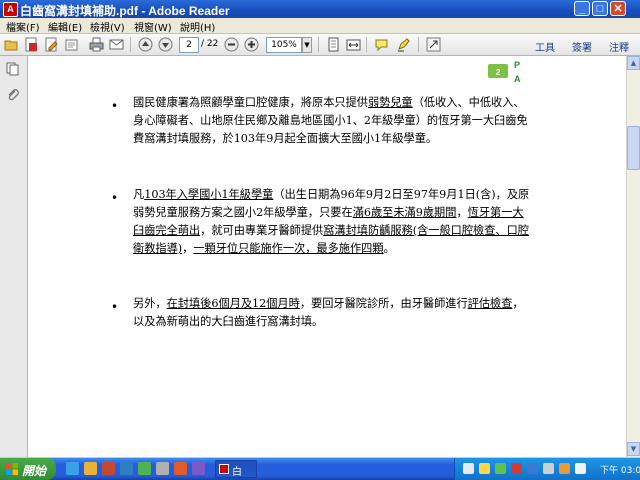  I want to click on paragraph-text: ，要回牙醫院診所，由牙醫師進行, so click(383, 303).